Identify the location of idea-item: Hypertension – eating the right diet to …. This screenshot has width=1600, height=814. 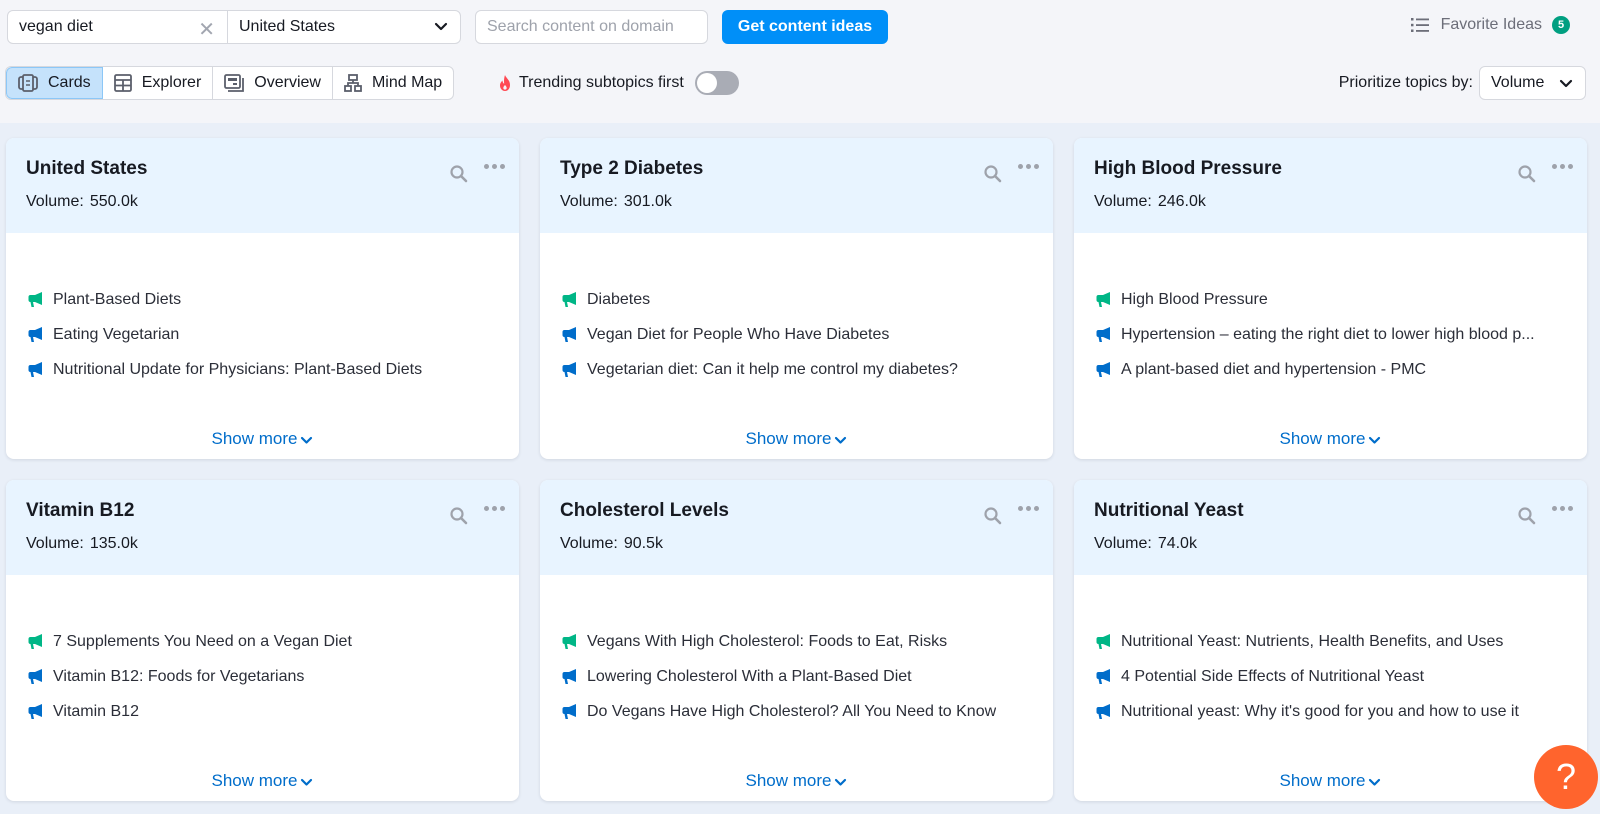
(1336, 334).